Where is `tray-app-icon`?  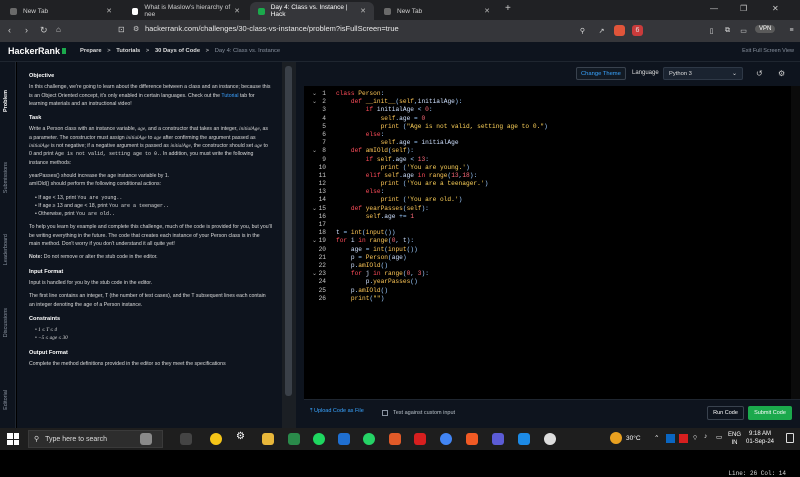 tray-app-icon is located at coordinates (683, 438).